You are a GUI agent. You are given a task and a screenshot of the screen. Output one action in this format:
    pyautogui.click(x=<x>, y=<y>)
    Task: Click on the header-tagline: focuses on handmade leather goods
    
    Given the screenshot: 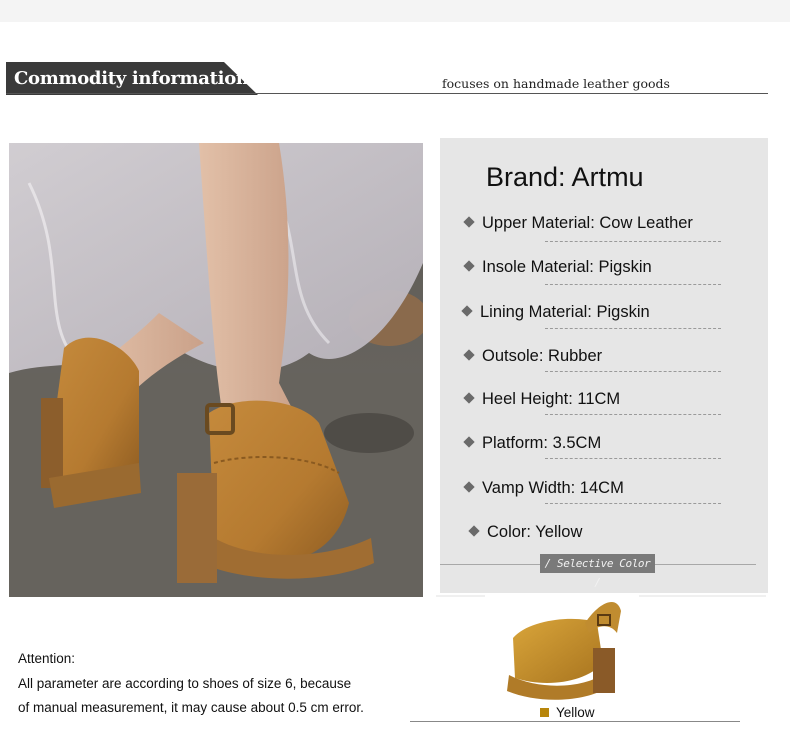 What is the action you would take?
    pyautogui.click(x=556, y=83)
    